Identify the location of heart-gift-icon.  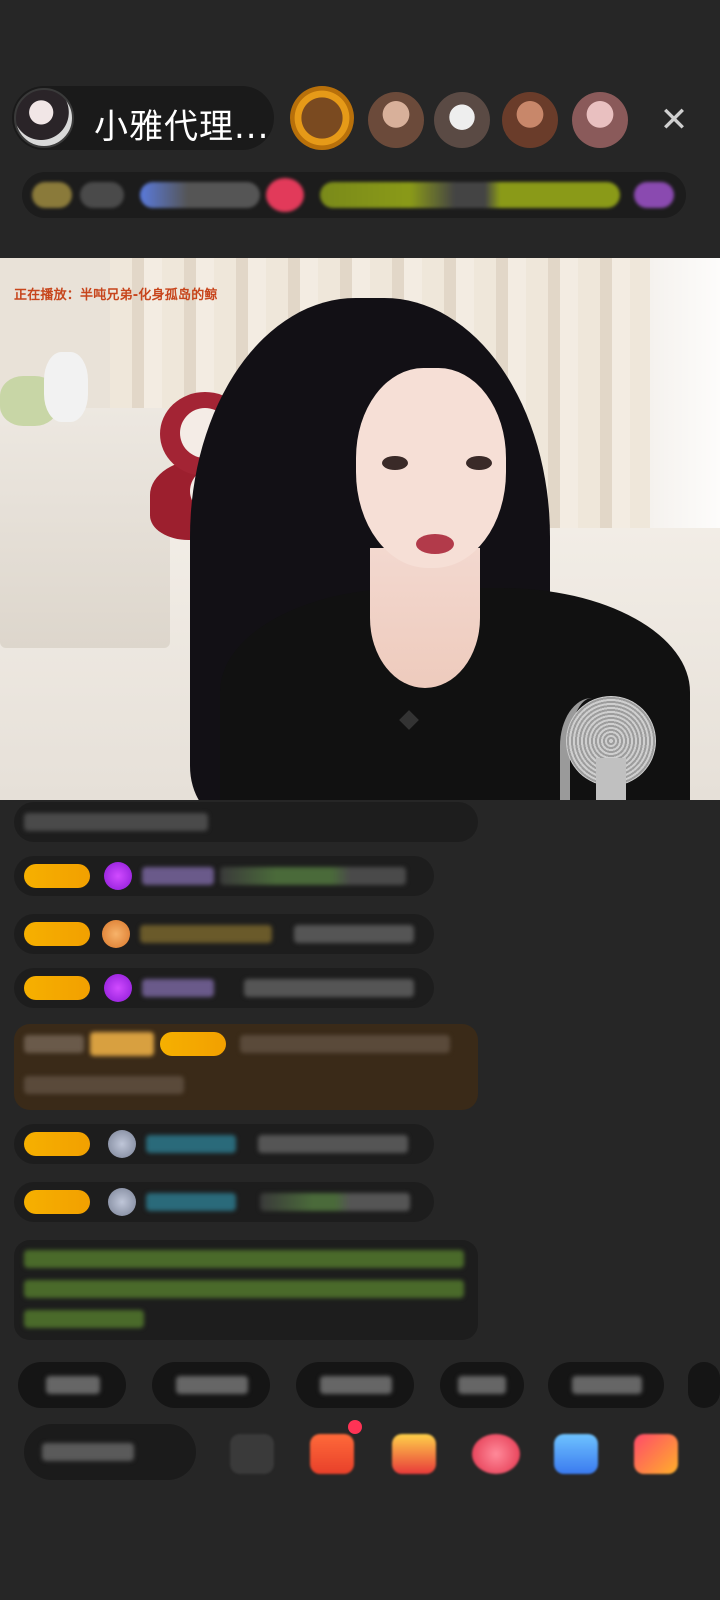
(496, 1454).